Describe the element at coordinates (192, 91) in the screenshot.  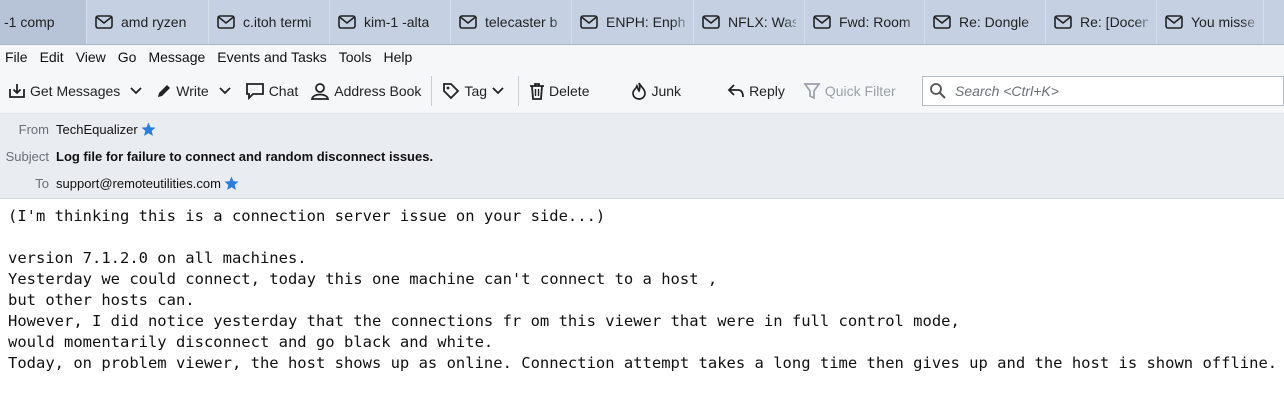
I see `write-label: Write` at that location.